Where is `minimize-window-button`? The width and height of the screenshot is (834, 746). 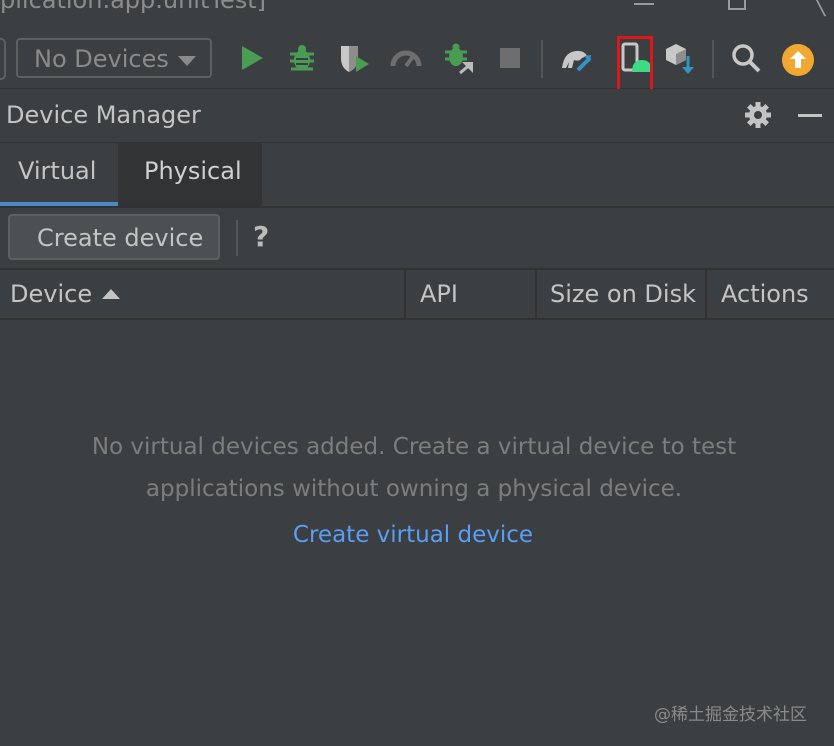
minimize-window-button is located at coordinates (644, 4).